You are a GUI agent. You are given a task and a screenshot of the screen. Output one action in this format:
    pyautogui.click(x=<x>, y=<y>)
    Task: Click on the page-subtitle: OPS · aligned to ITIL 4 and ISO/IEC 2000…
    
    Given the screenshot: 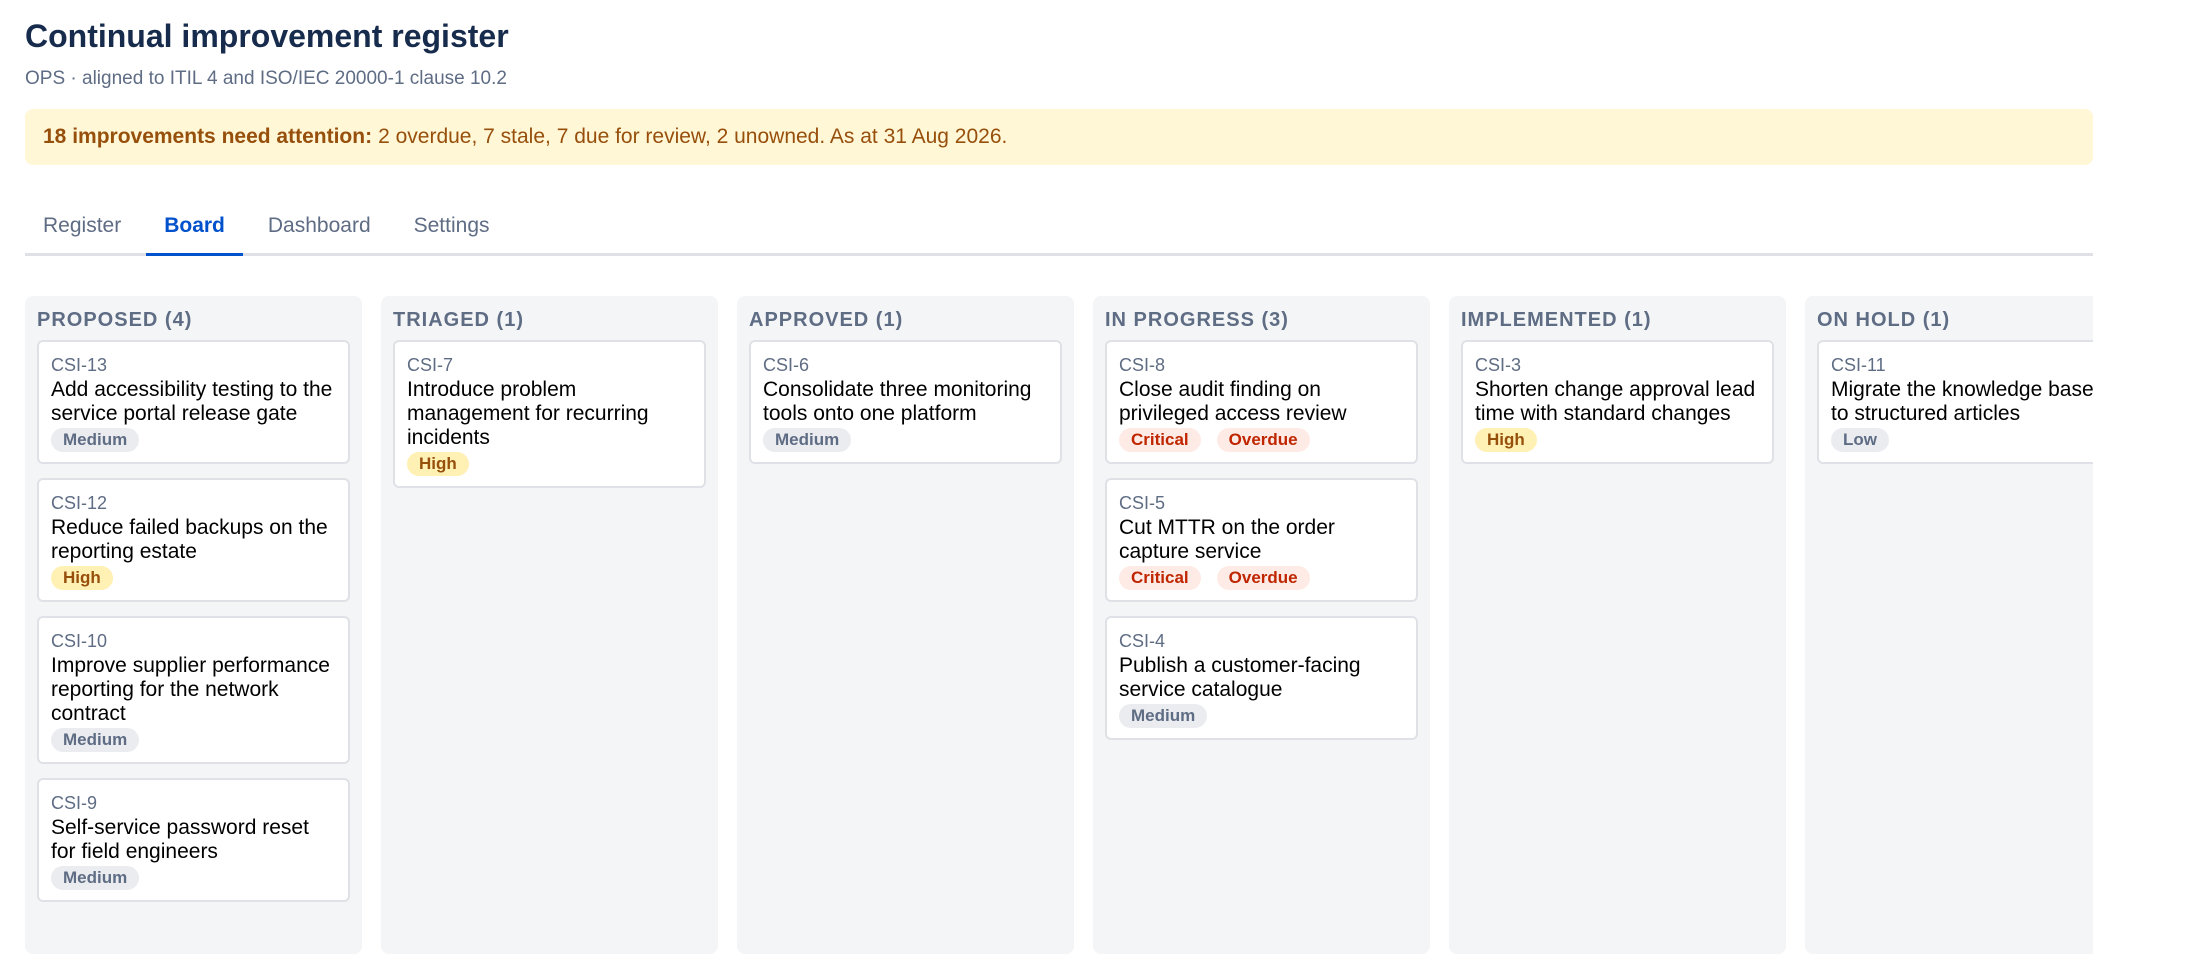 What is the action you would take?
    pyautogui.click(x=266, y=78)
    